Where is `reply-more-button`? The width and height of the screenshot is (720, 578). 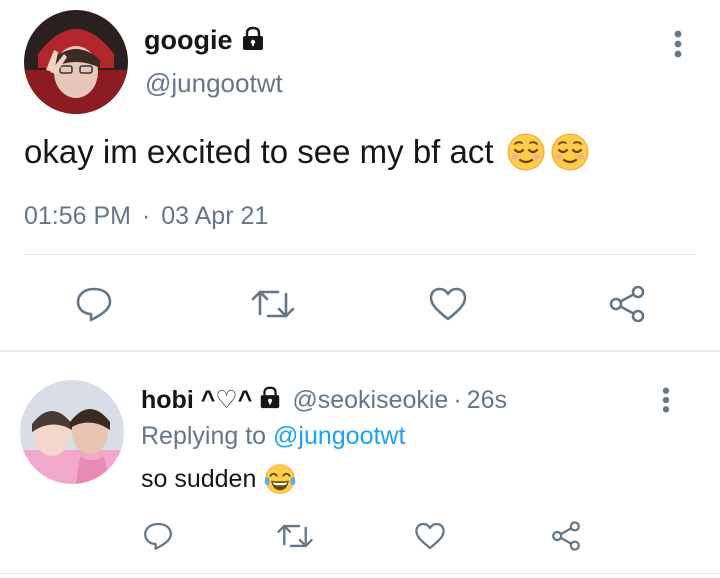
reply-more-button is located at coordinates (666, 400).